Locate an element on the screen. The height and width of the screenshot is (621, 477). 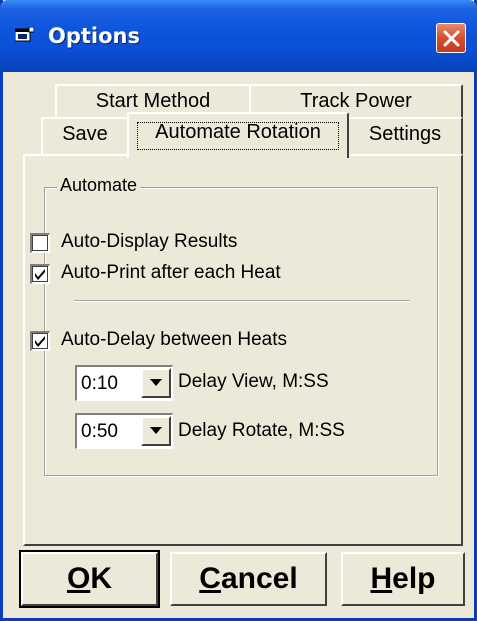
title-bar: Options is located at coordinates (238, 36).